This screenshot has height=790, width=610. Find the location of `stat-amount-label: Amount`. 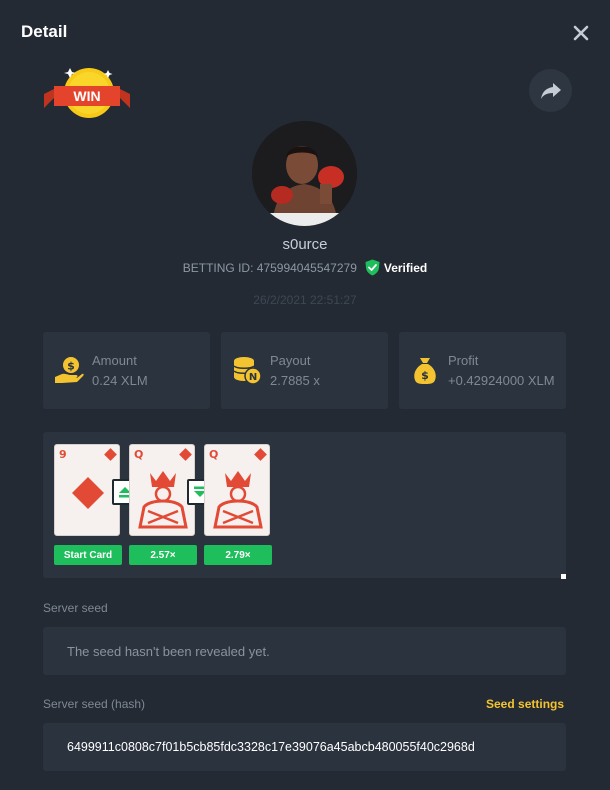

stat-amount-label: Amount is located at coordinates (114, 360).